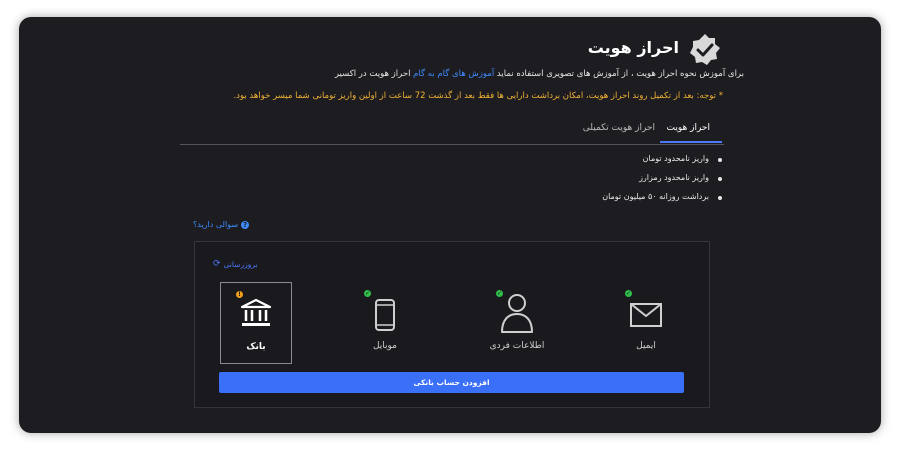  Describe the element at coordinates (662, 196) in the screenshot. I see `list-item: برداشت روزانه ۵۰ میلیون تومان` at that location.